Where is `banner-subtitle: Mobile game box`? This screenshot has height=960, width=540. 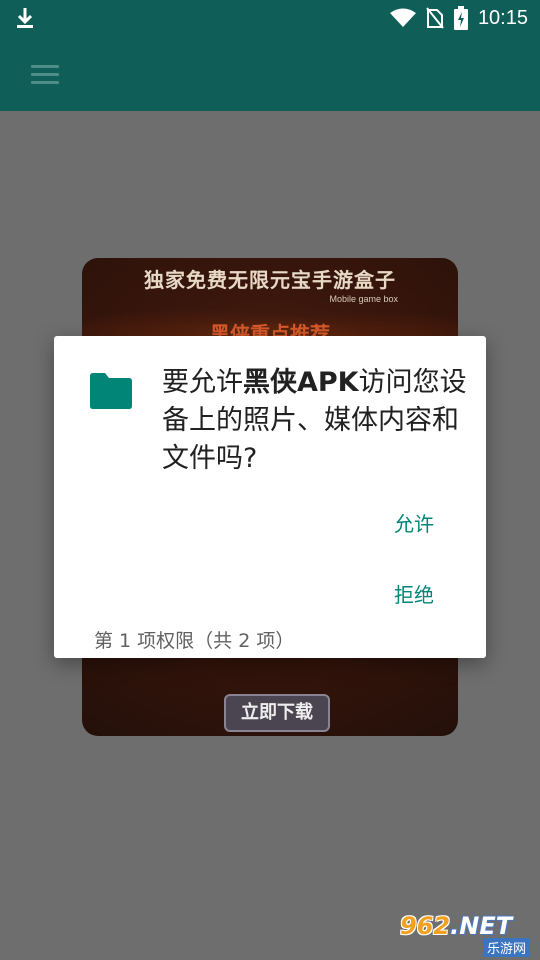
banner-subtitle: Mobile game box is located at coordinates (363, 299).